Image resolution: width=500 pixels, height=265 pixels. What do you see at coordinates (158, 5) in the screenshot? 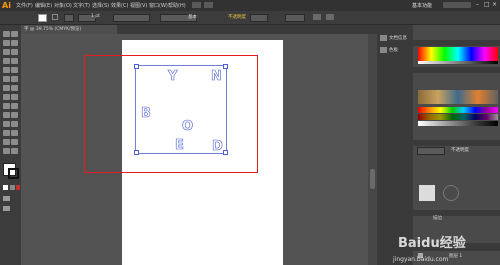
I see `menu-window: 窗口(W)` at bounding box center [158, 5].